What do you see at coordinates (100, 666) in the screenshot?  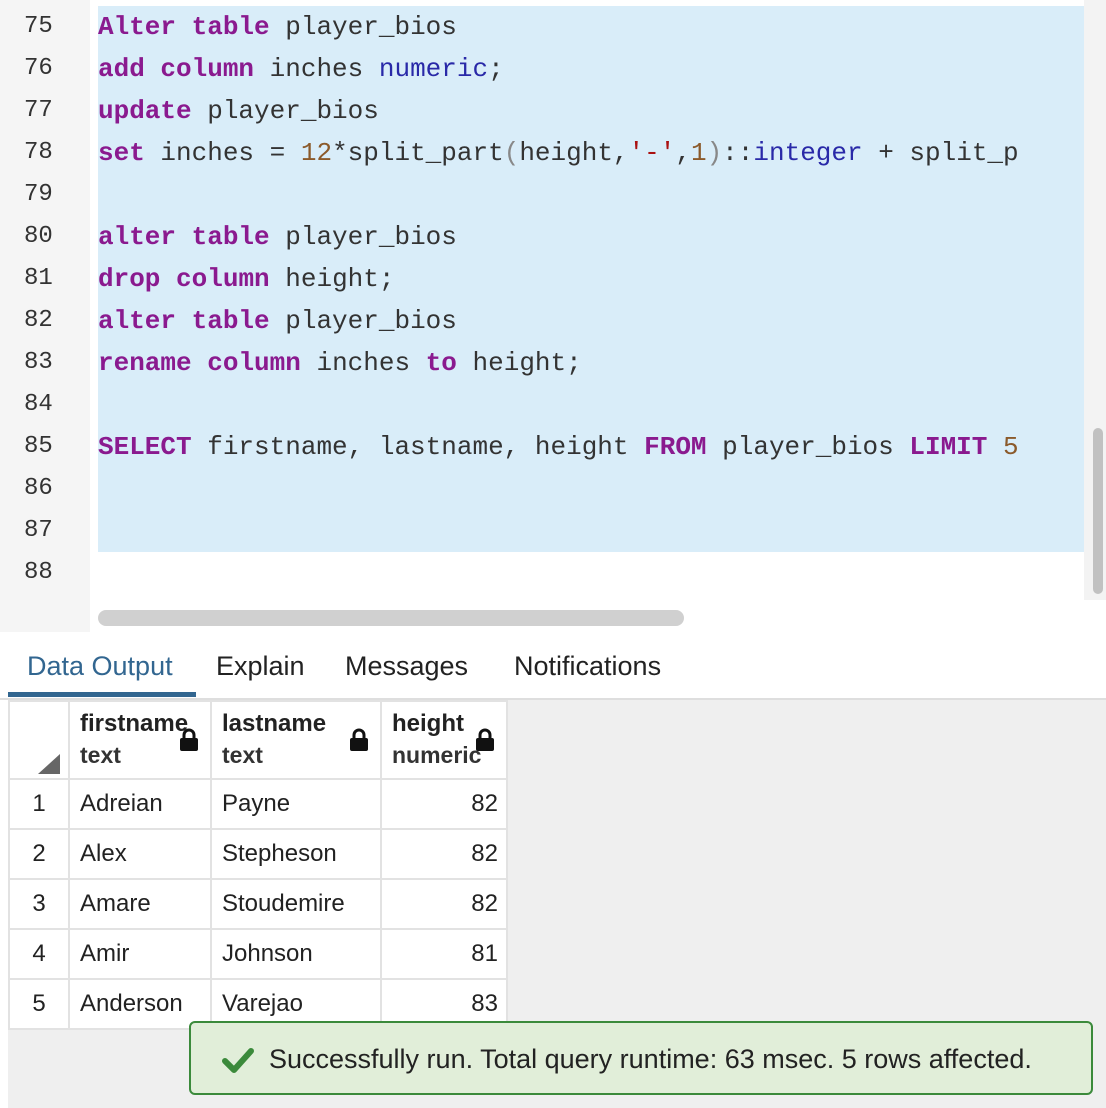 I see `tab-data-output: Data Output` at bounding box center [100, 666].